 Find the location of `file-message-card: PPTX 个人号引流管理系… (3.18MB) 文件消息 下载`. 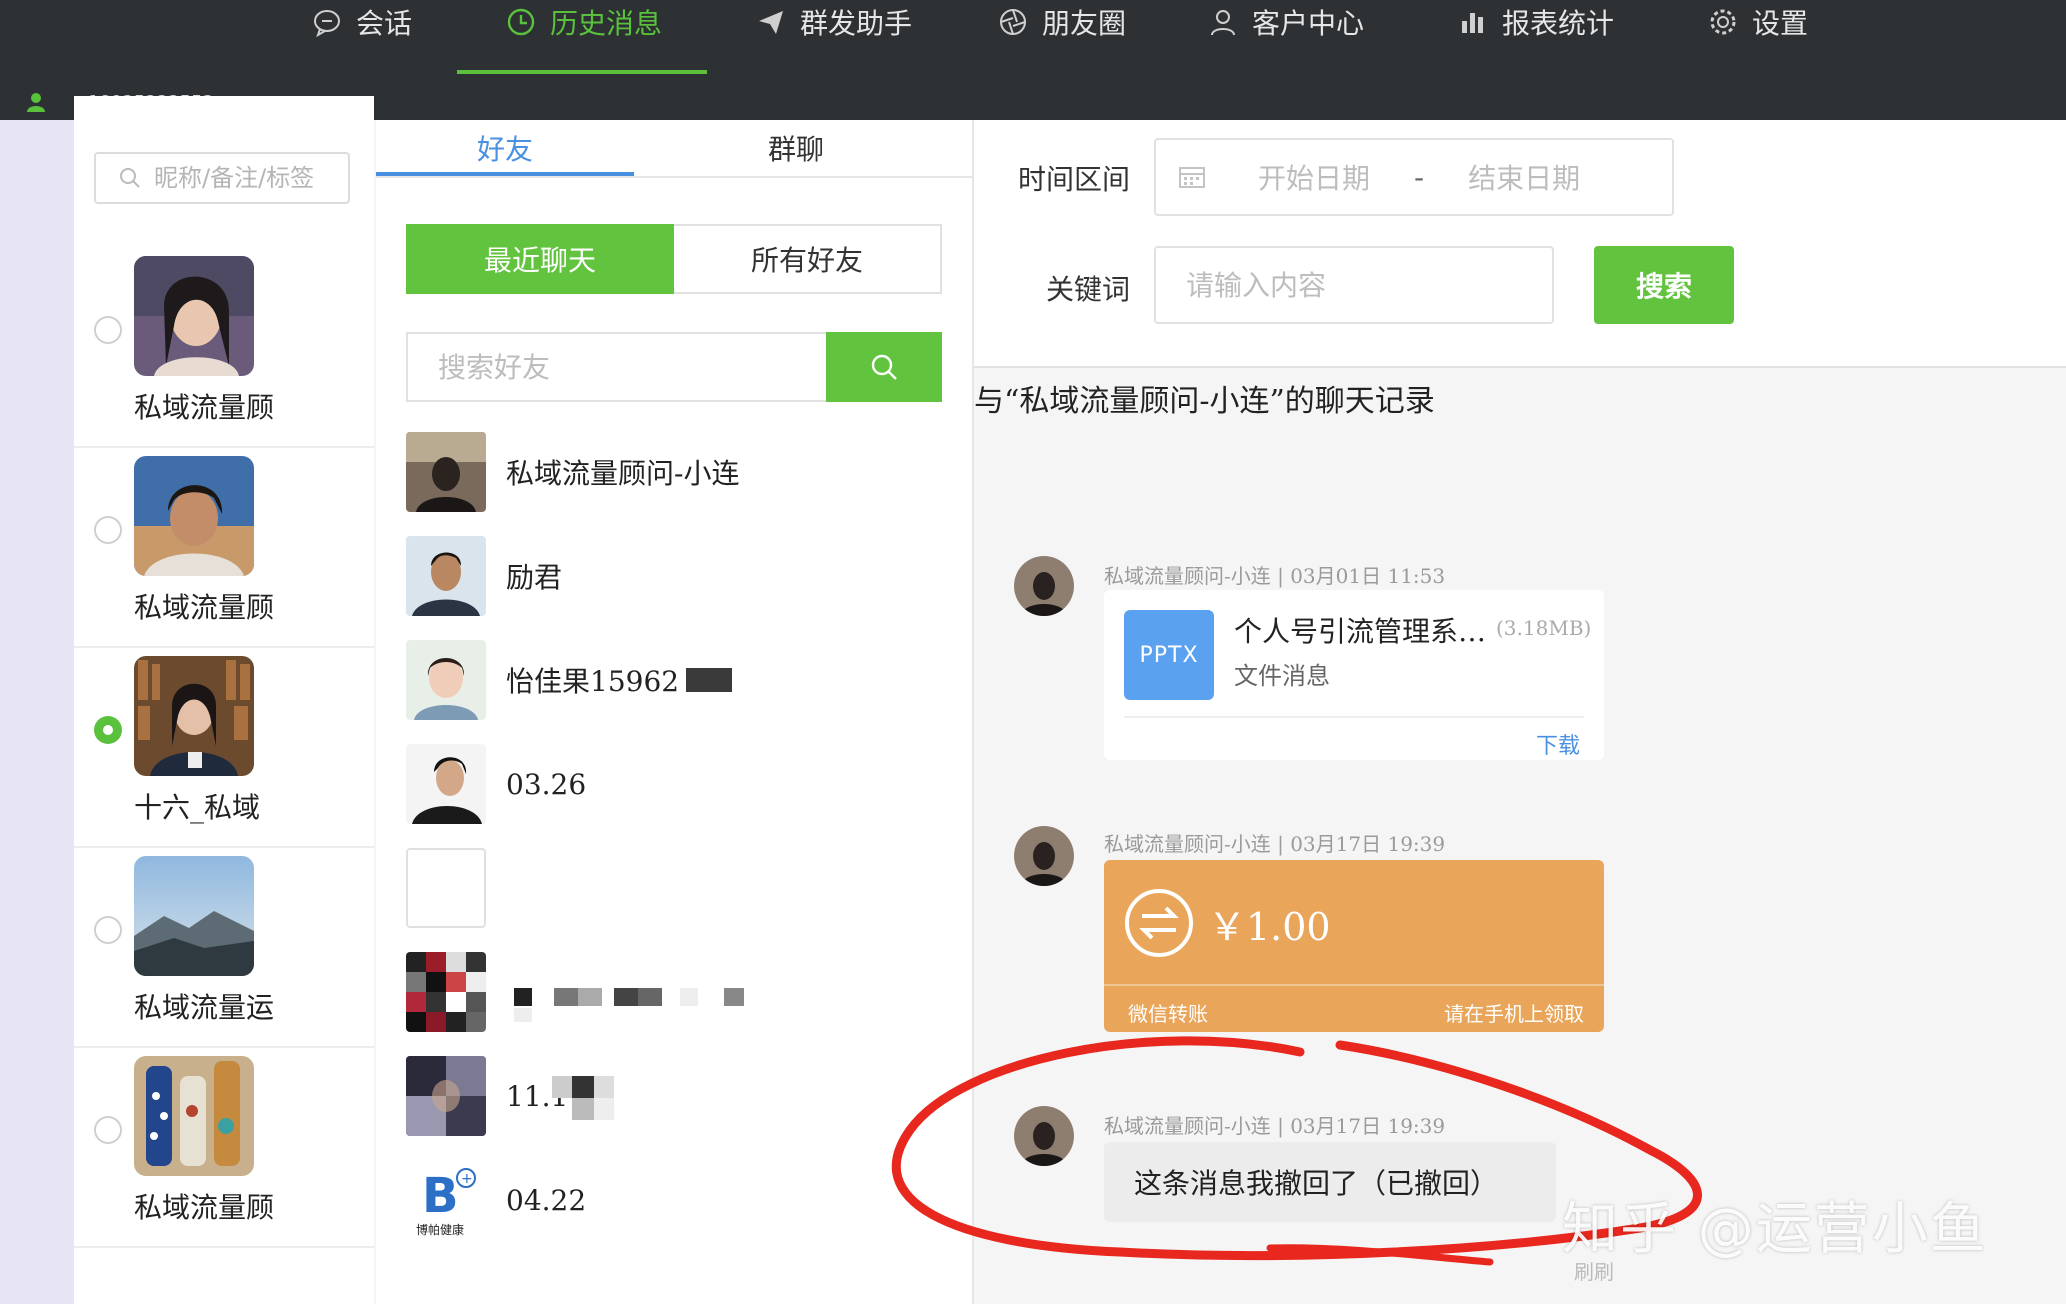

file-message-card: PPTX 个人号引流管理系… (3.18MB) 文件消息 下载 is located at coordinates (1354, 675).